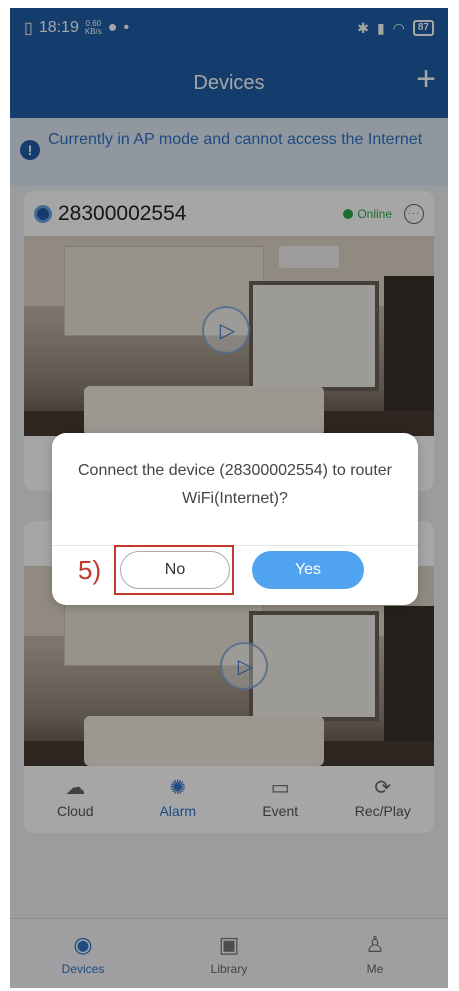 The width and height of the screenshot is (459, 991). I want to click on no-button: No, so click(175, 570).